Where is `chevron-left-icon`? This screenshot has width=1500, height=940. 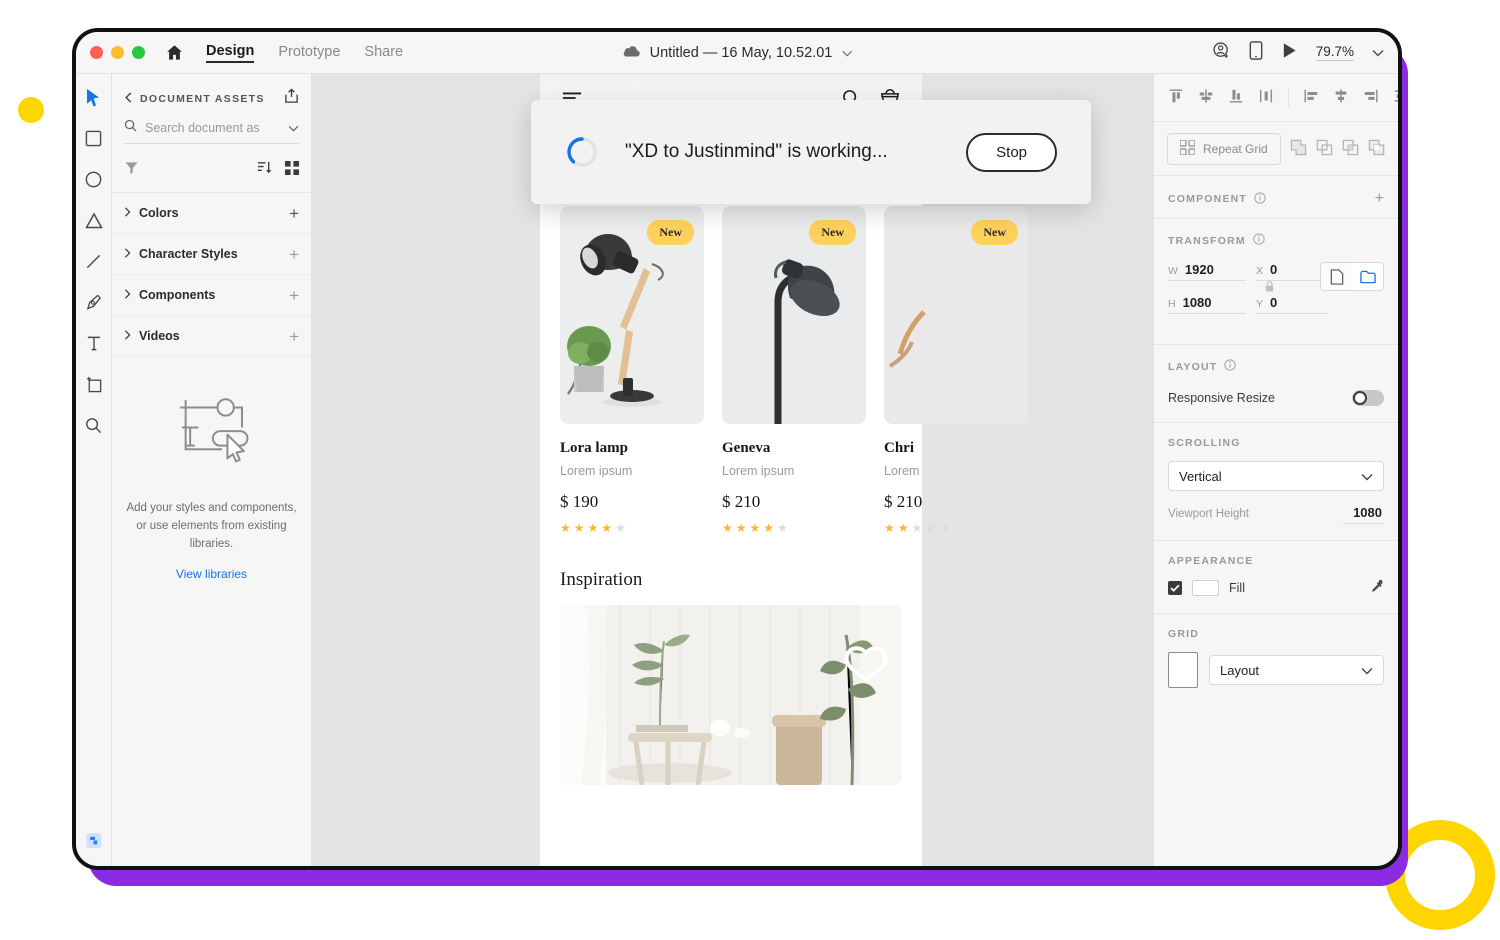
chevron-left-icon is located at coordinates (128, 99).